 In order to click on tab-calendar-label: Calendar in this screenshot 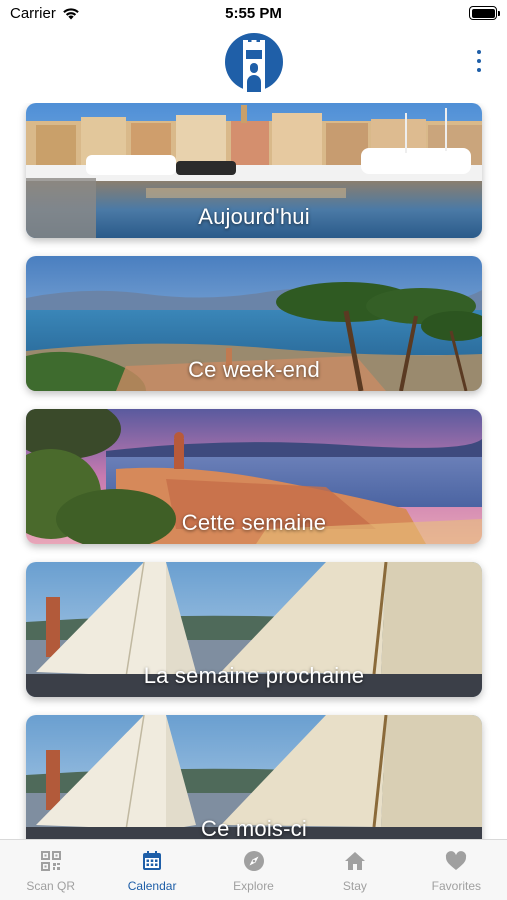, I will do `click(152, 886)`.